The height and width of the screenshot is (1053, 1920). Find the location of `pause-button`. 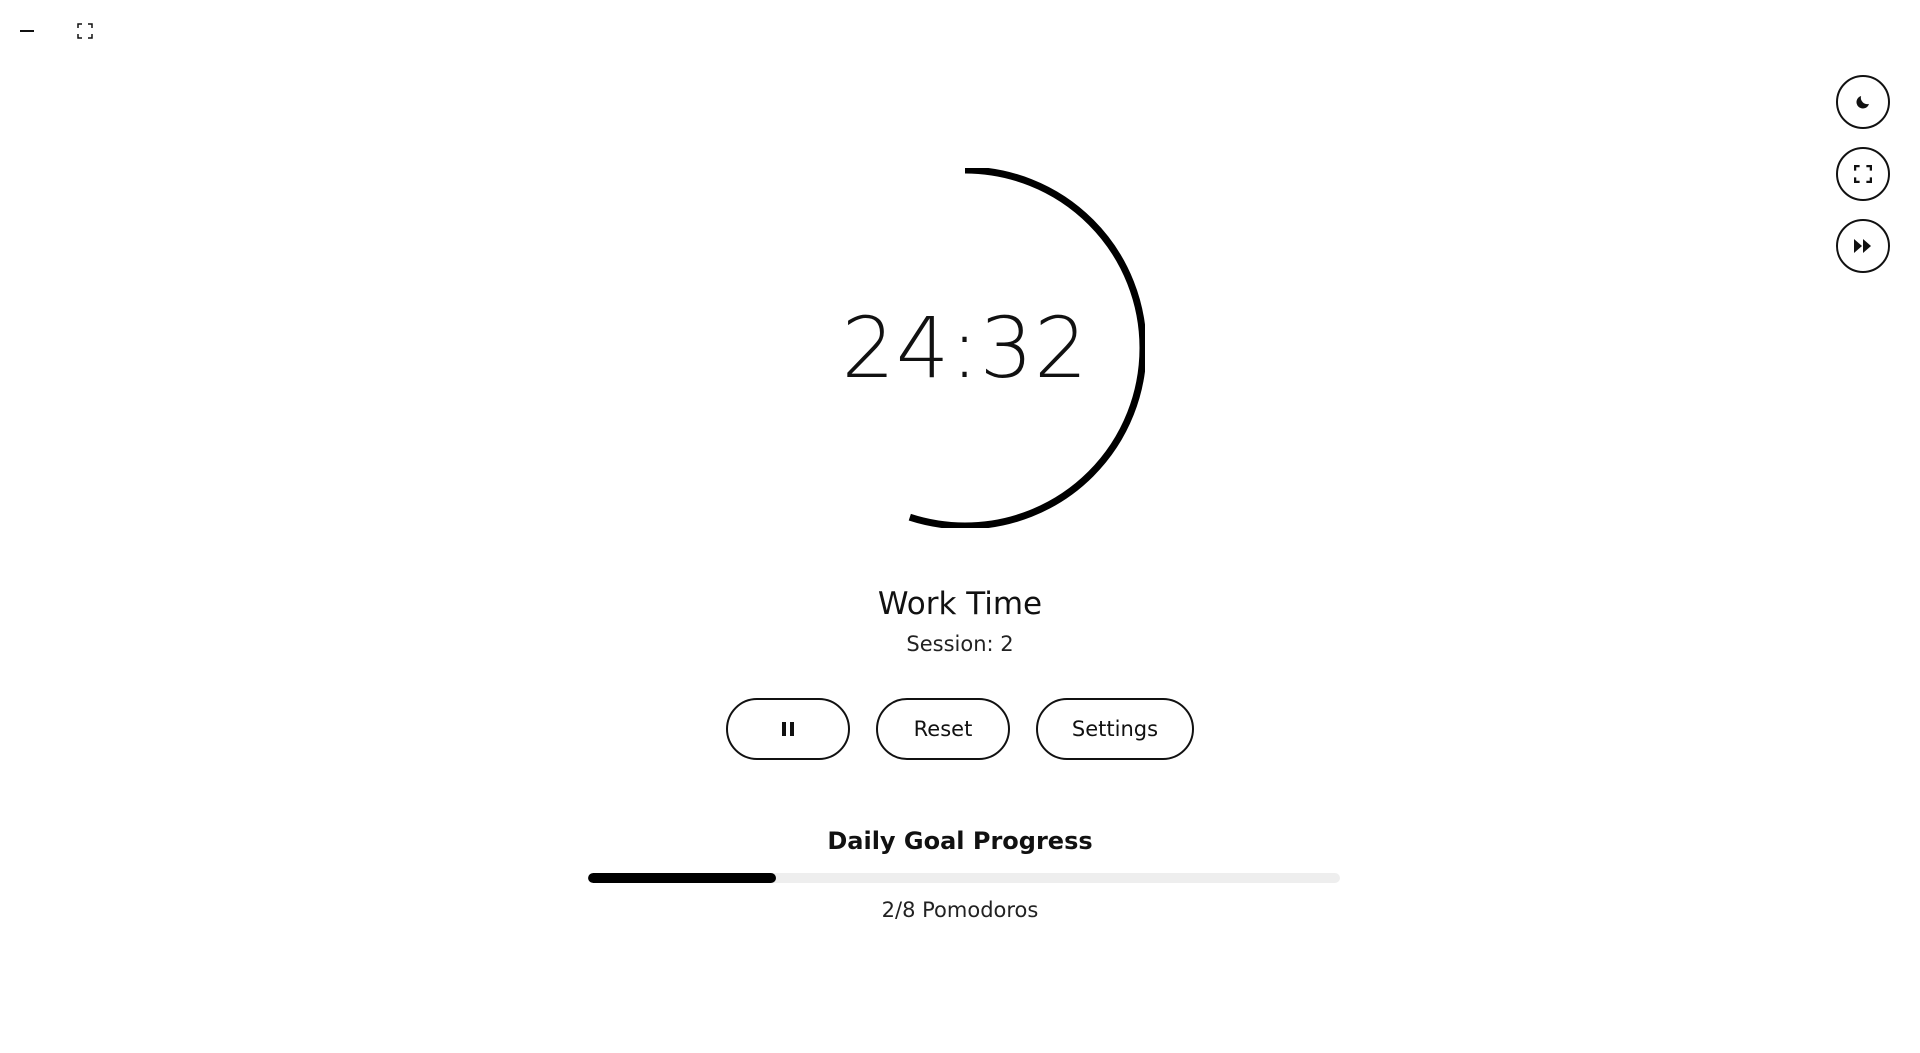

pause-button is located at coordinates (788, 729).